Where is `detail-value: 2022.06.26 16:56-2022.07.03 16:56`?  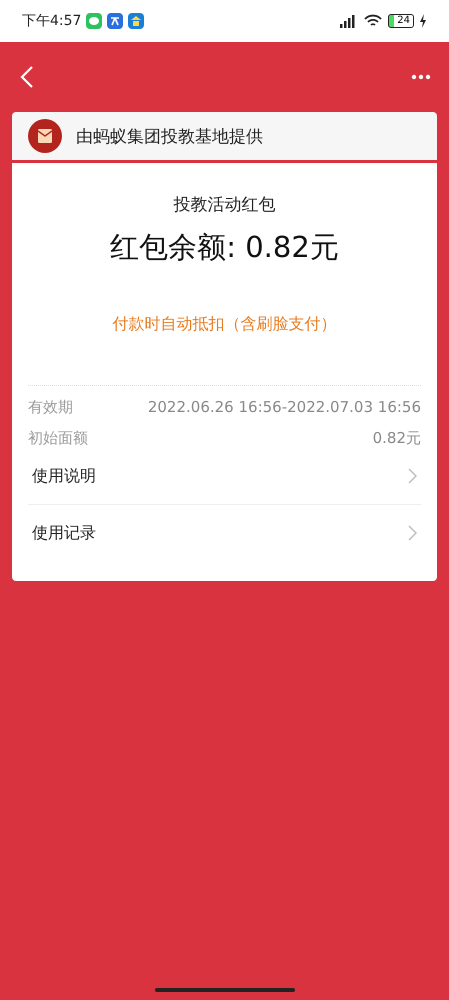 detail-value: 2022.06.26 16:56-2022.07.03 16:56 is located at coordinates (284, 407).